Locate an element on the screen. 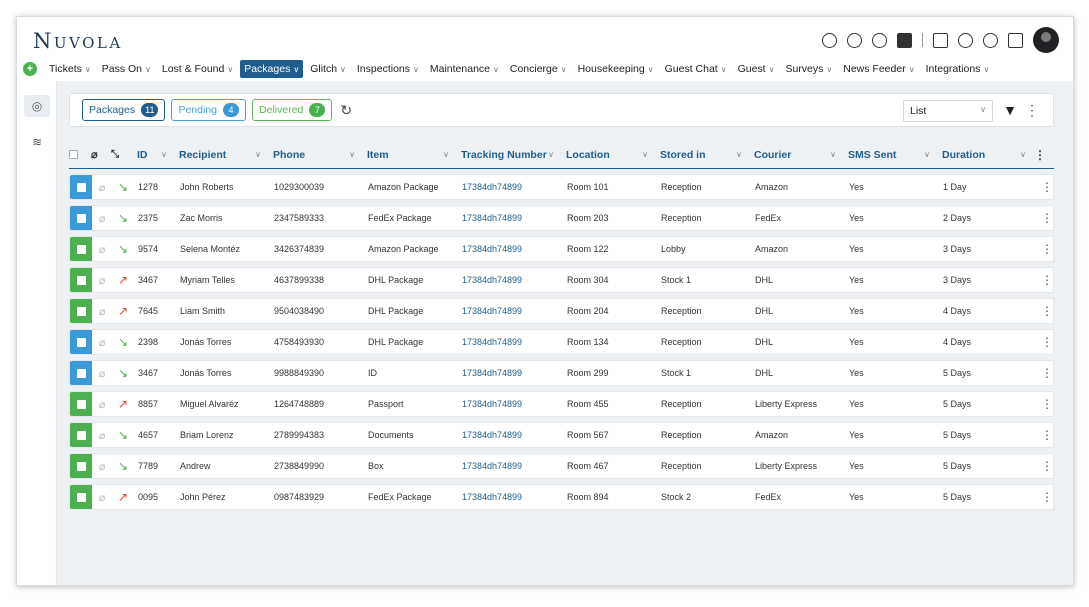 The width and height of the screenshot is (1089, 607). tab-pending: Pending 4 is located at coordinates (209, 110).